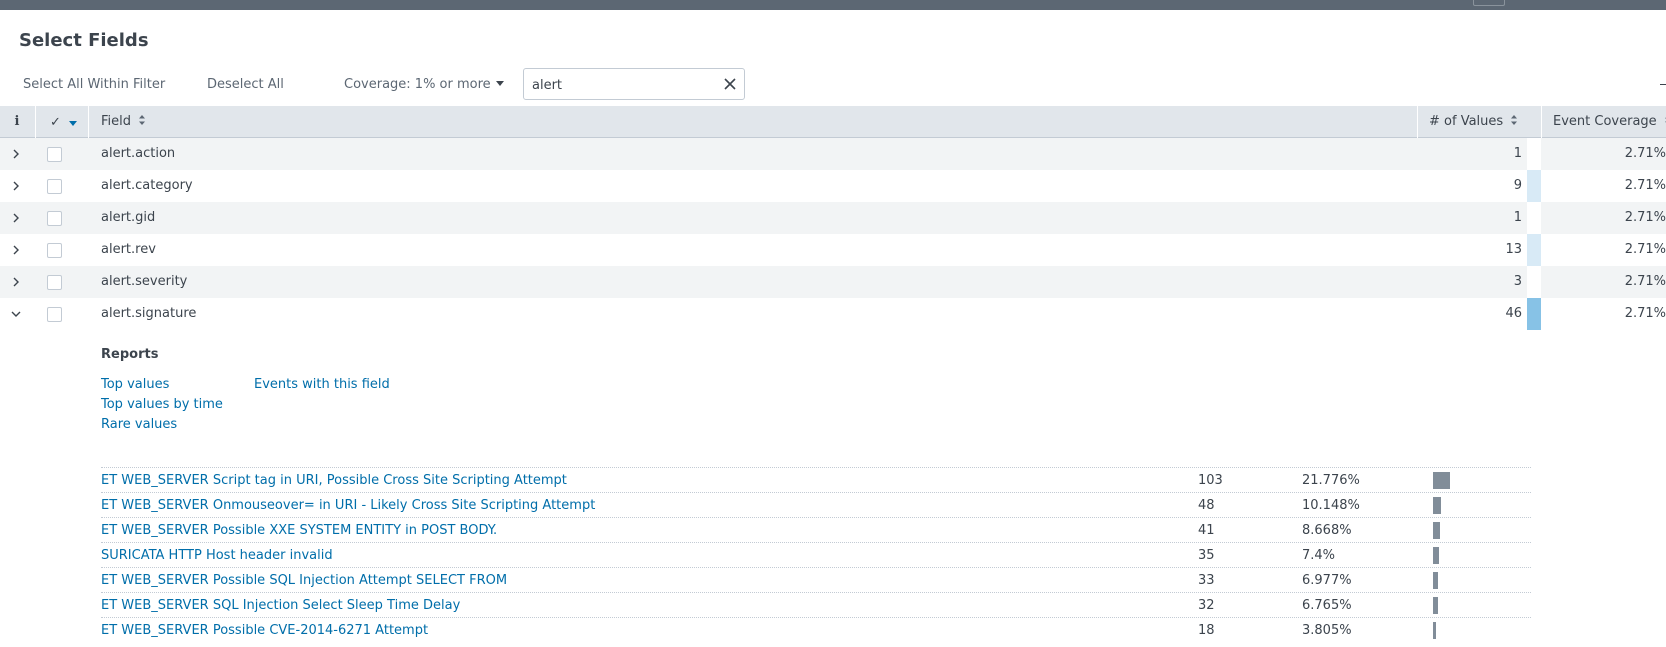  I want to click on value-percent: 3.805%, so click(1327, 630).